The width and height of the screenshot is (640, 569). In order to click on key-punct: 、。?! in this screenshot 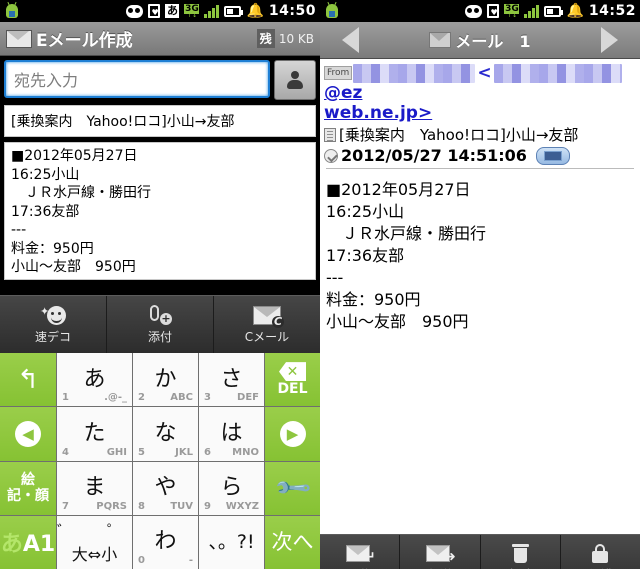, I will do `click(231, 542)`.